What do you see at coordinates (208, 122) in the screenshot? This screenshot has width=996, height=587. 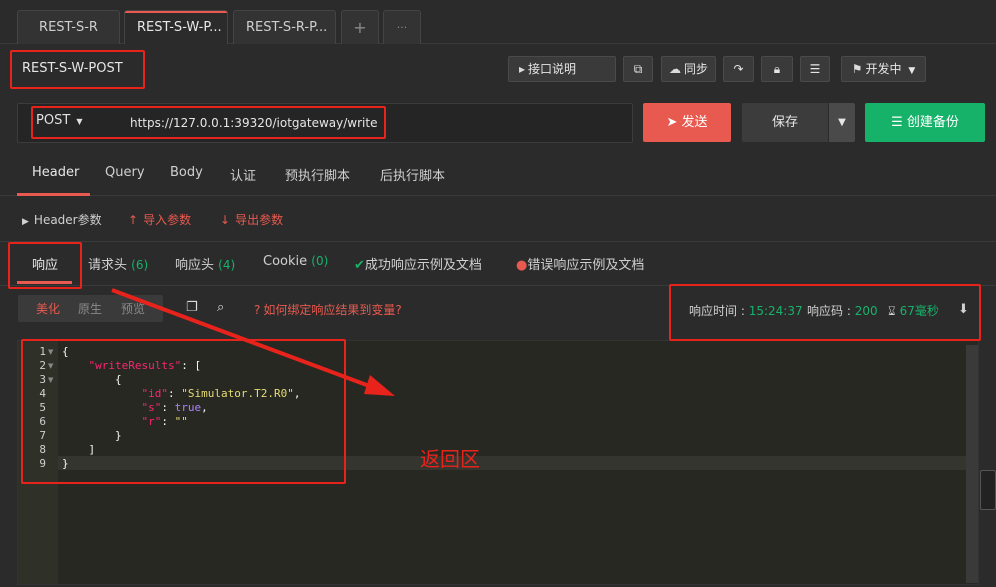 I see `annotation-box-url` at bounding box center [208, 122].